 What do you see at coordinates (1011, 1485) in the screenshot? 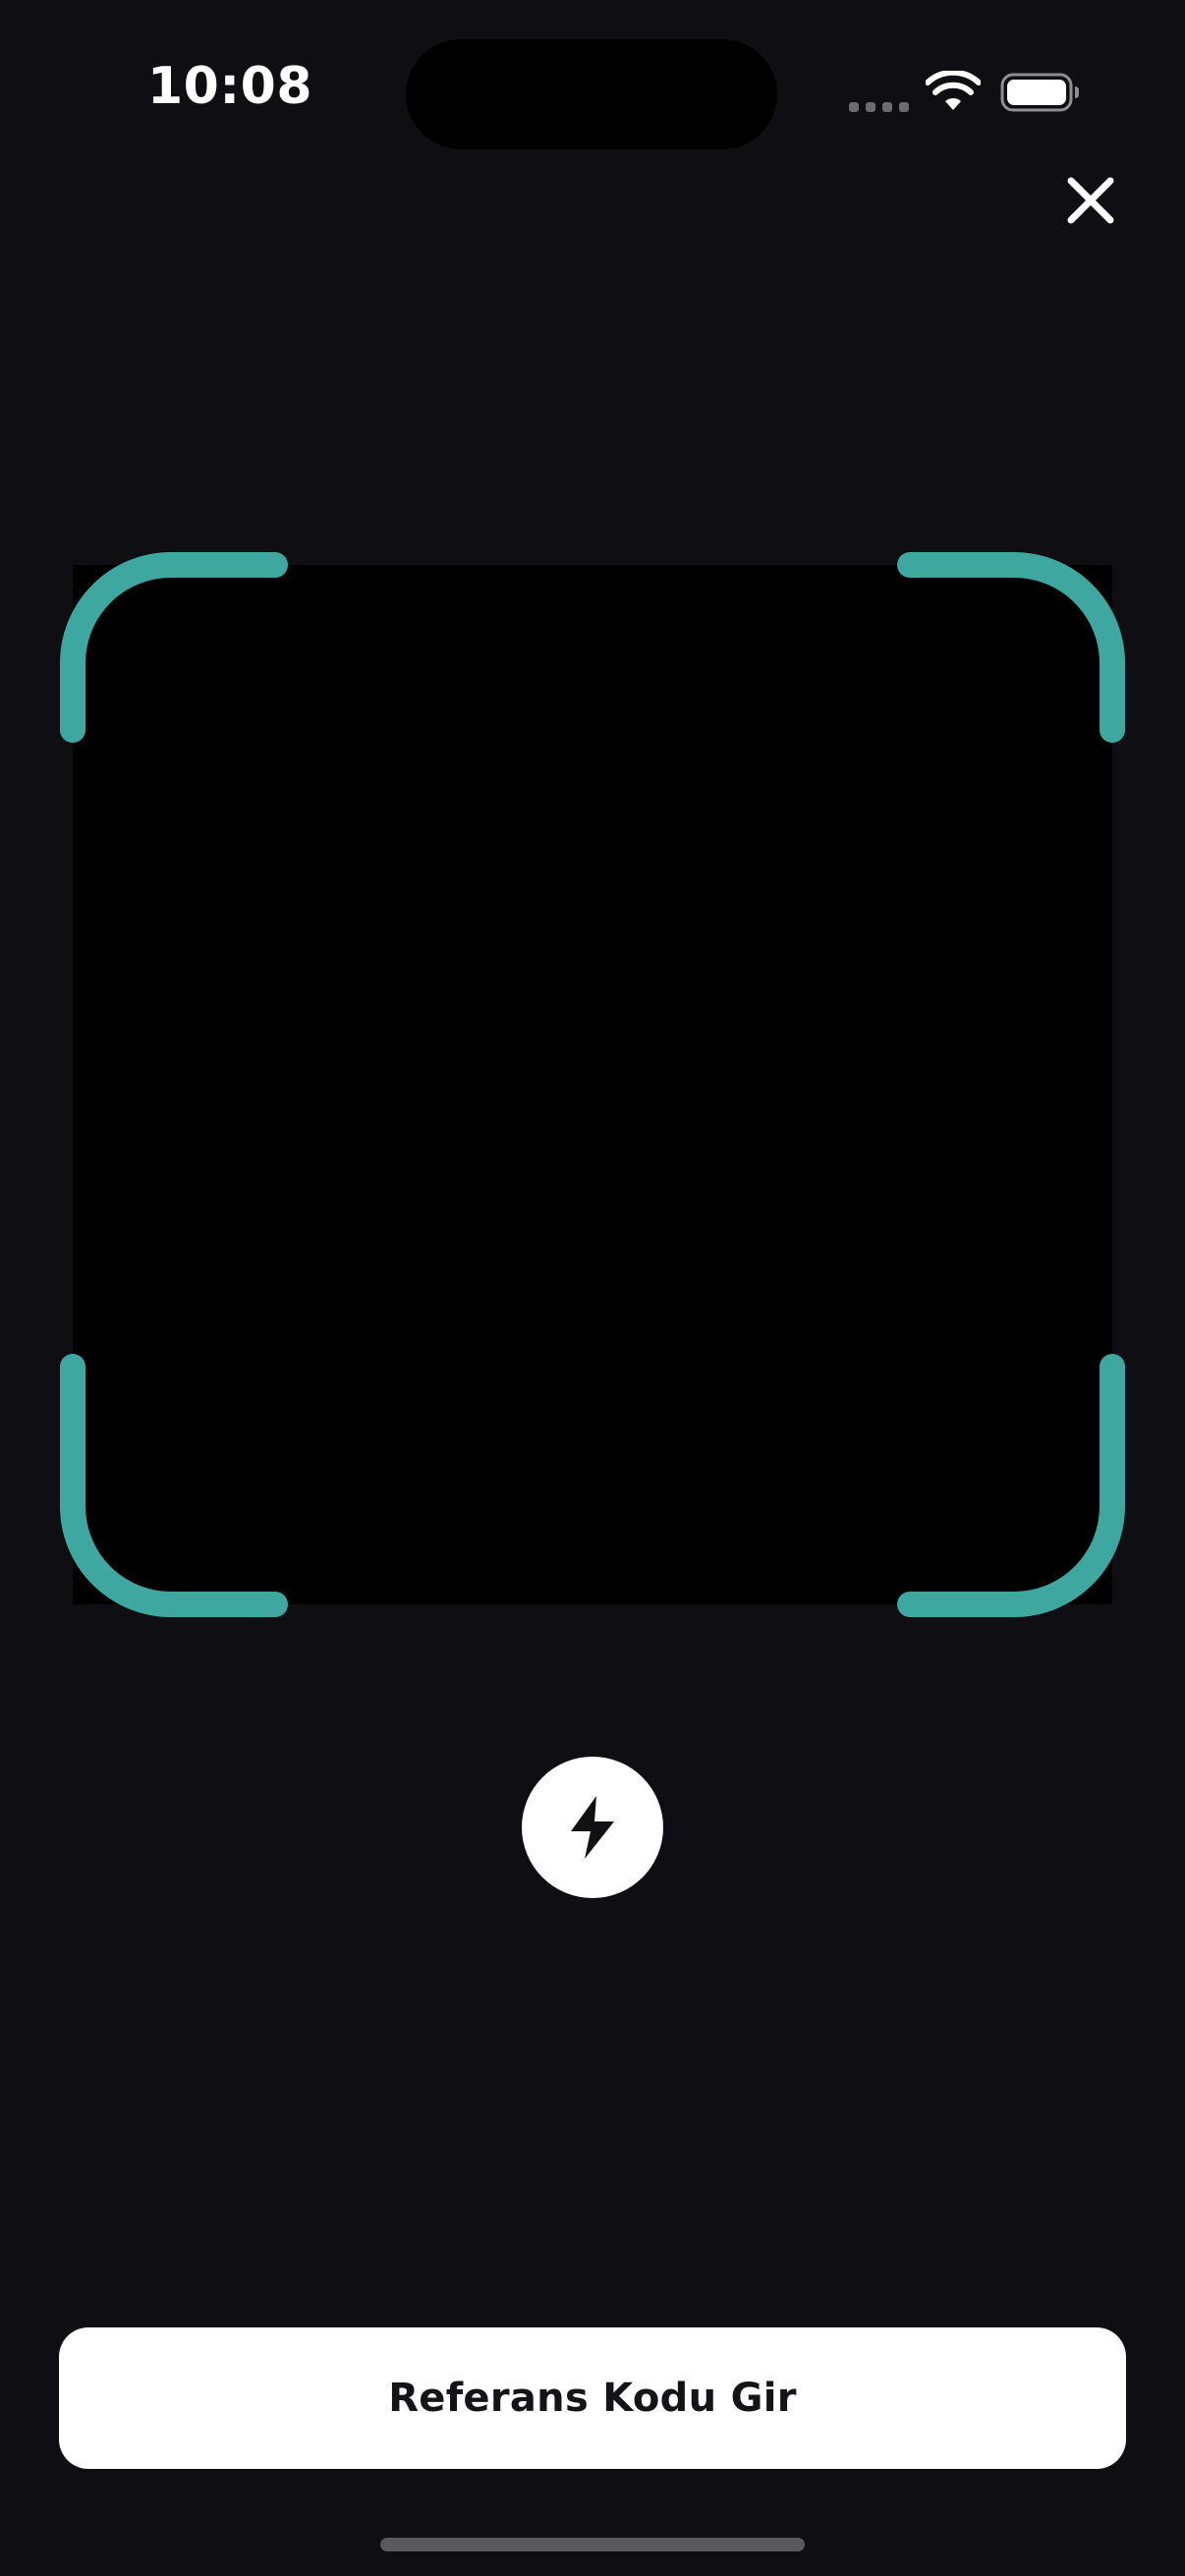
I see `scanner-corner-bottom-right` at bounding box center [1011, 1485].